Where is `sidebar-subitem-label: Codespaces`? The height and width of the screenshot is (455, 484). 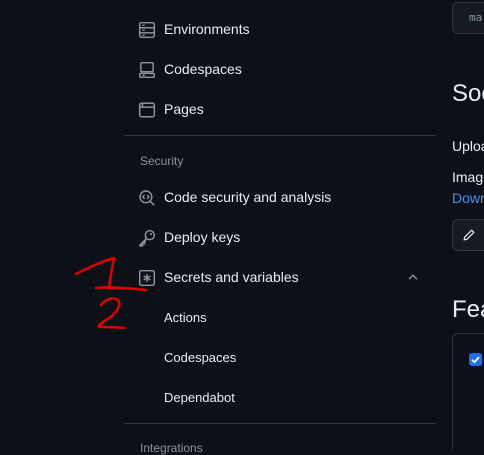 sidebar-subitem-label: Codespaces is located at coordinates (200, 357).